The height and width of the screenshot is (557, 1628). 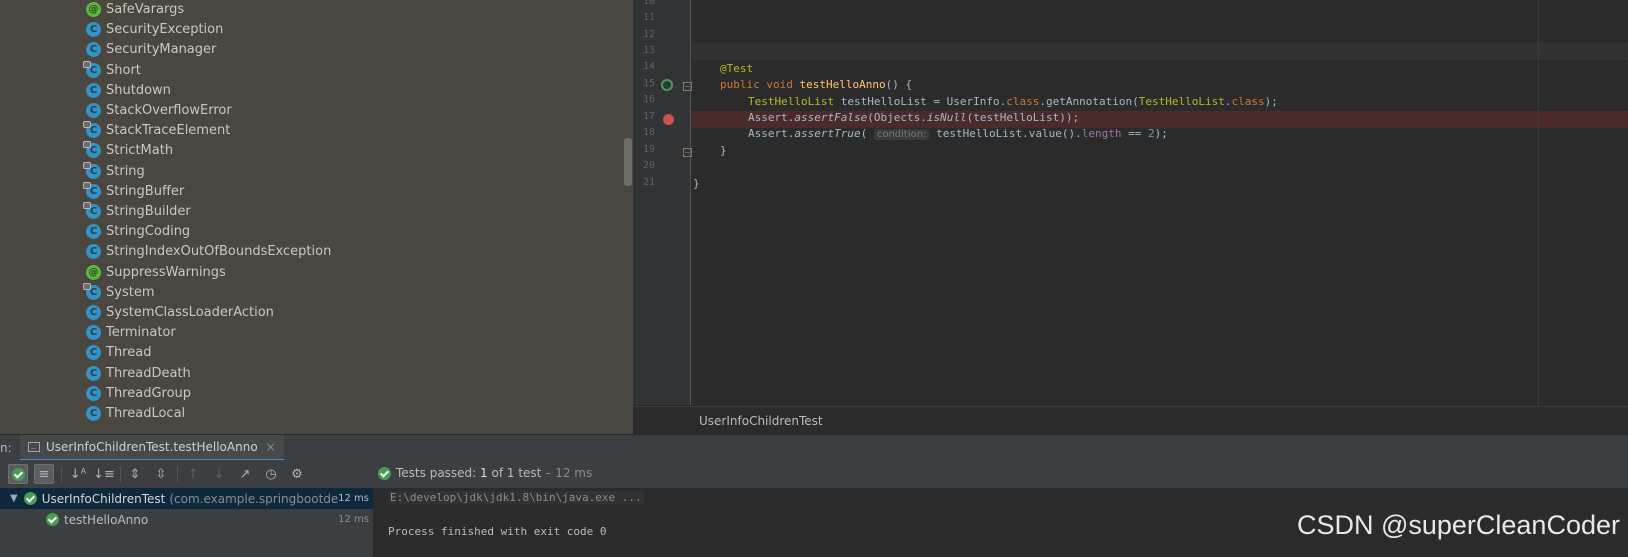 What do you see at coordinates (138, 373) in the screenshot?
I see `tree-item: C ThreadDeath` at bounding box center [138, 373].